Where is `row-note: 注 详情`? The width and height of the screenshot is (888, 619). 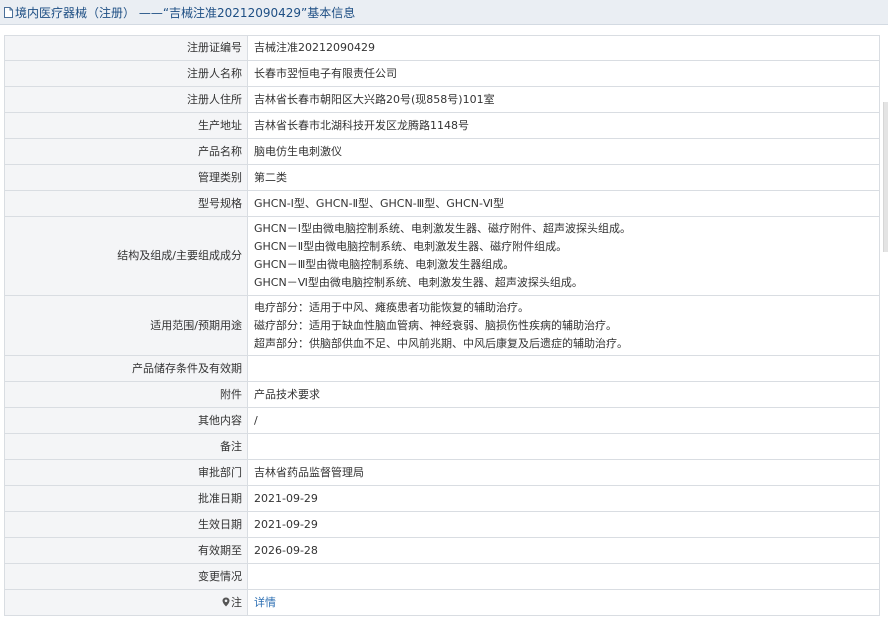 row-note: 注 详情 is located at coordinates (442, 602).